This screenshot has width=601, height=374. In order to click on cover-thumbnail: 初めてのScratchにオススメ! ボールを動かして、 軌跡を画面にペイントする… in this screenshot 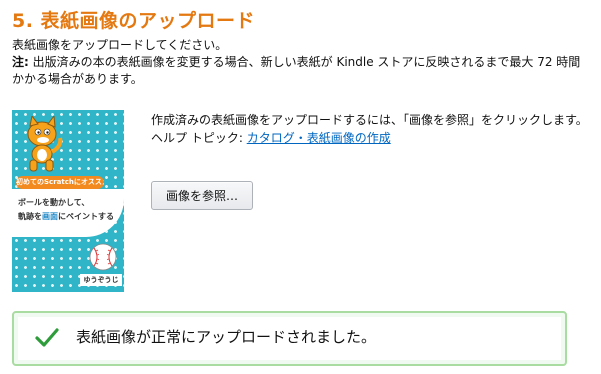, I will do `click(68, 201)`.